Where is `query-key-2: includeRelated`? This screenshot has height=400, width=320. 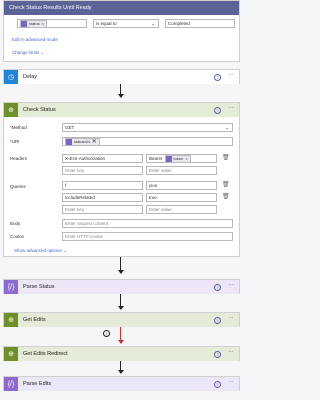 query-key-2: includeRelated is located at coordinates (80, 197).